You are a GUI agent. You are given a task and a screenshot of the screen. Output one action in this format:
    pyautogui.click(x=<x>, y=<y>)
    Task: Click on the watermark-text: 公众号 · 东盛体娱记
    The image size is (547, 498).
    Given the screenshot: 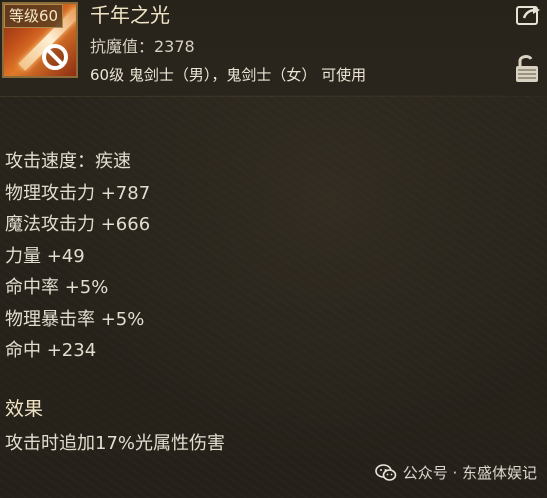 What is the action you would take?
    pyautogui.click(x=469, y=473)
    